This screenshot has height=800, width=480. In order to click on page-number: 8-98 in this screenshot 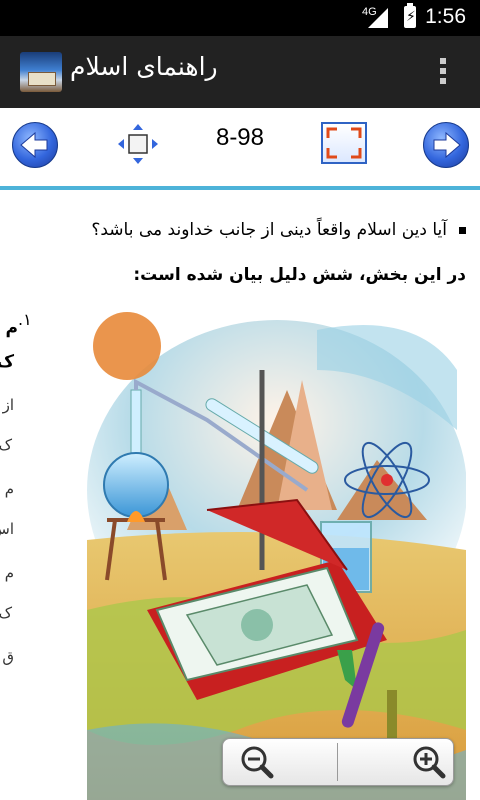, I will do `click(240, 137)`.